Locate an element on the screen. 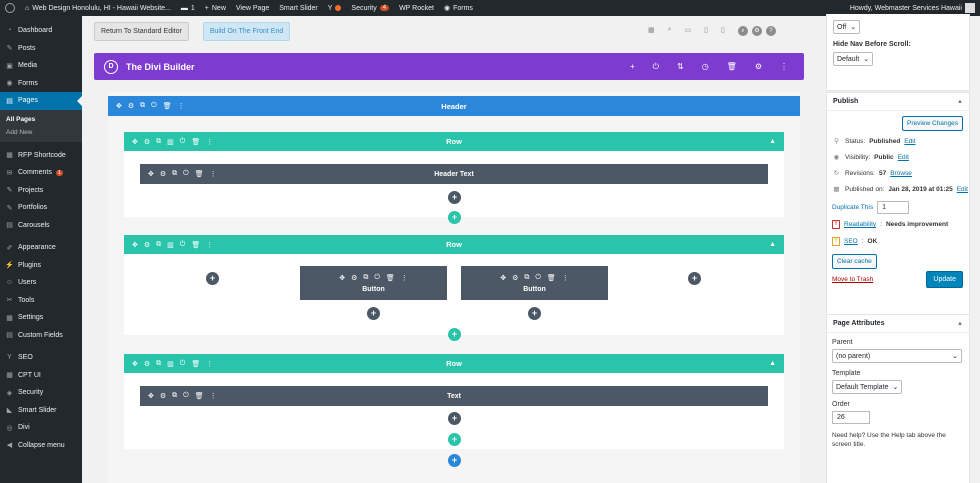  update-button: Update is located at coordinates (944, 279).